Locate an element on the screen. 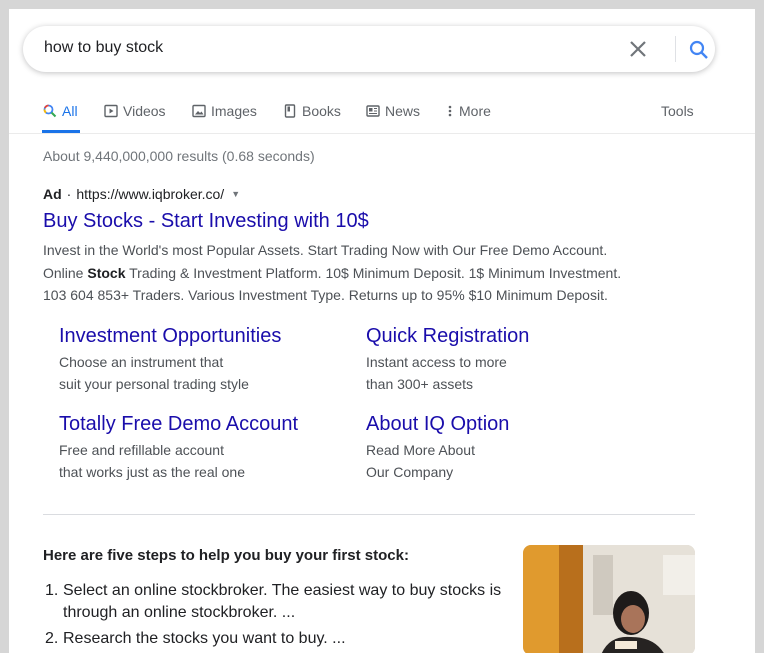 Image resolution: width=764 pixels, height=653 pixels. tab-all-label: All is located at coordinates (70, 111).